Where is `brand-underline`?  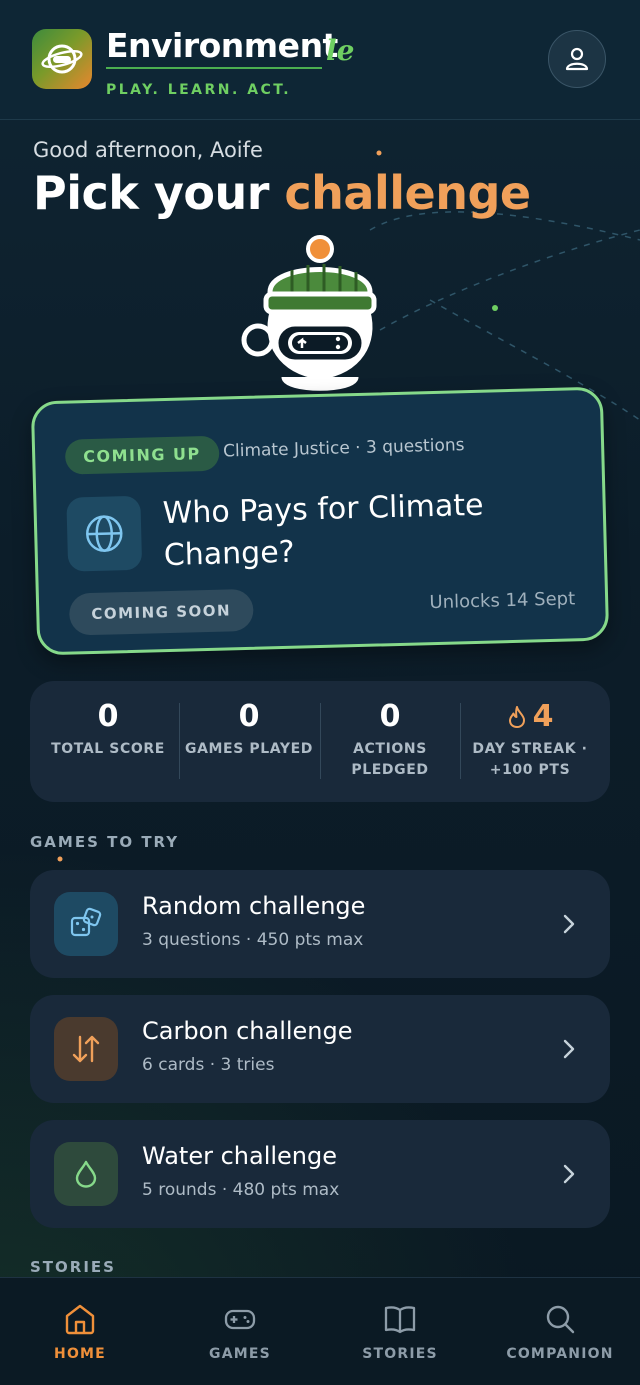
brand-underline is located at coordinates (214, 68).